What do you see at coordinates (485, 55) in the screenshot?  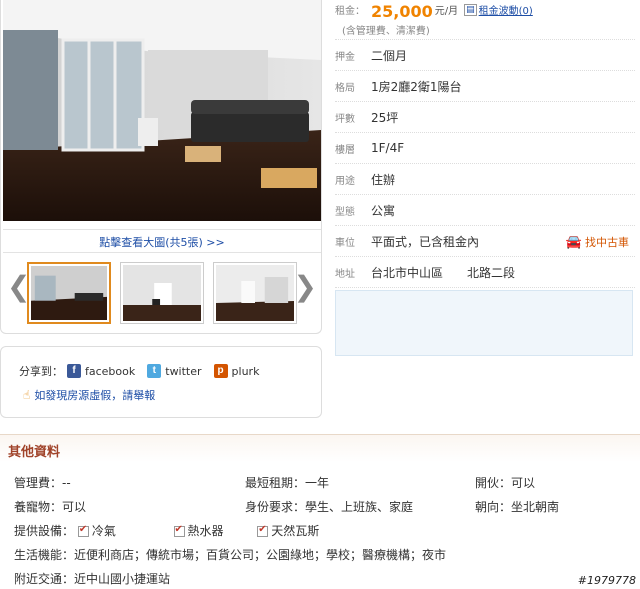 I see `deposit-row: 押金 二個月` at bounding box center [485, 55].